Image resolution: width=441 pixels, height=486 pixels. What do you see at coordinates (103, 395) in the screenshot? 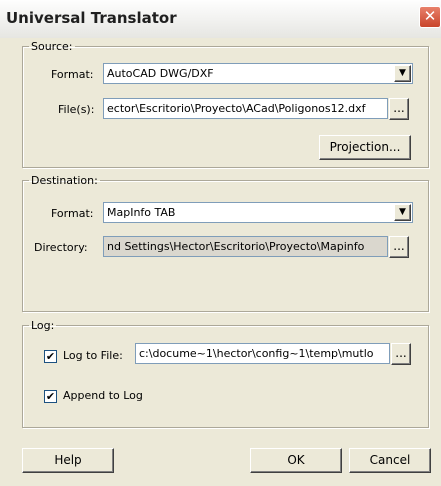
I see `append-to-log-label: Append to Log` at bounding box center [103, 395].